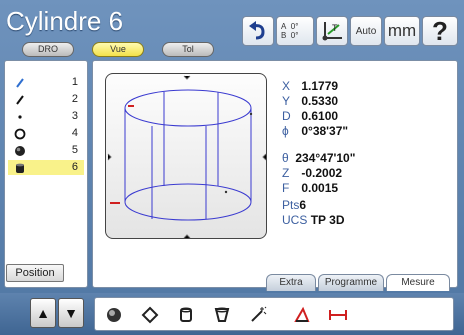  Describe the element at coordinates (46, 82) in the screenshot. I see `feature-row-1: 1` at that location.